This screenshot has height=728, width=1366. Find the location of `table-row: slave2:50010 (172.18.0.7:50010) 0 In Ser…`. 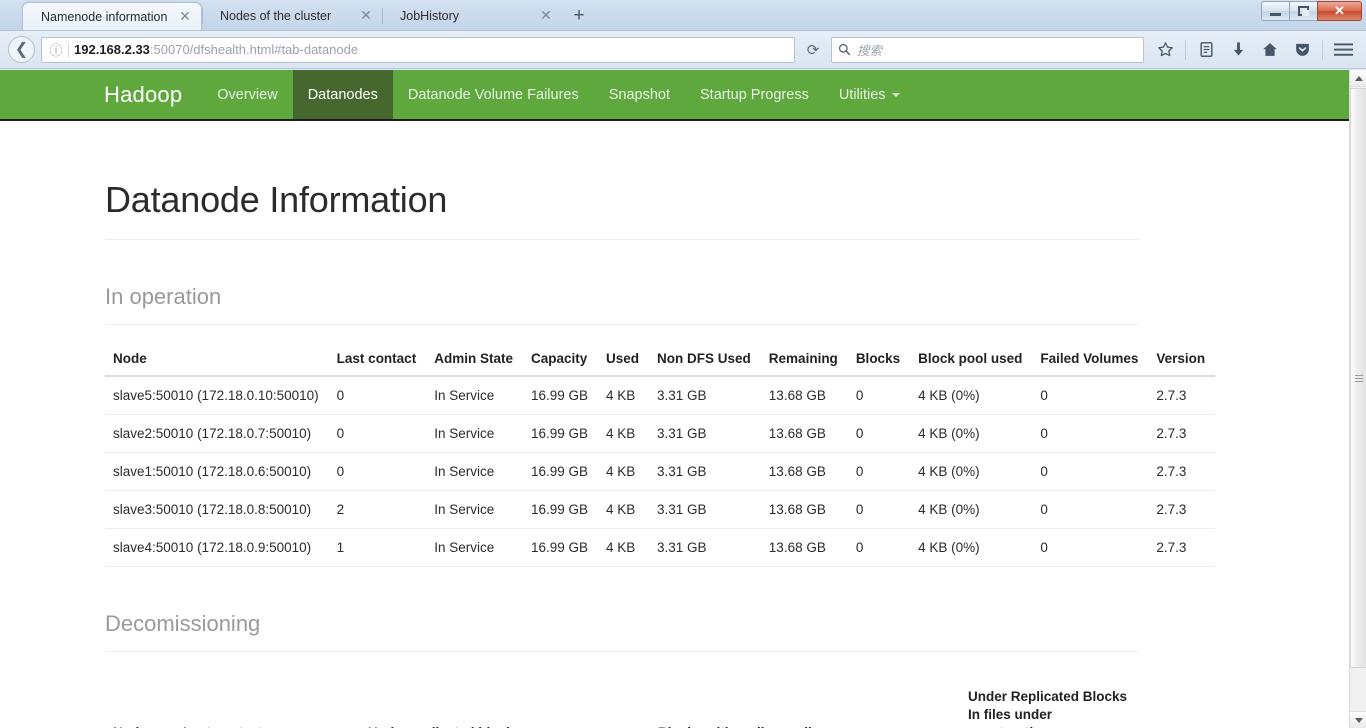

table-row: slave2:50010 (172.18.0.7:50010) 0 In Ser… is located at coordinates (660, 433).